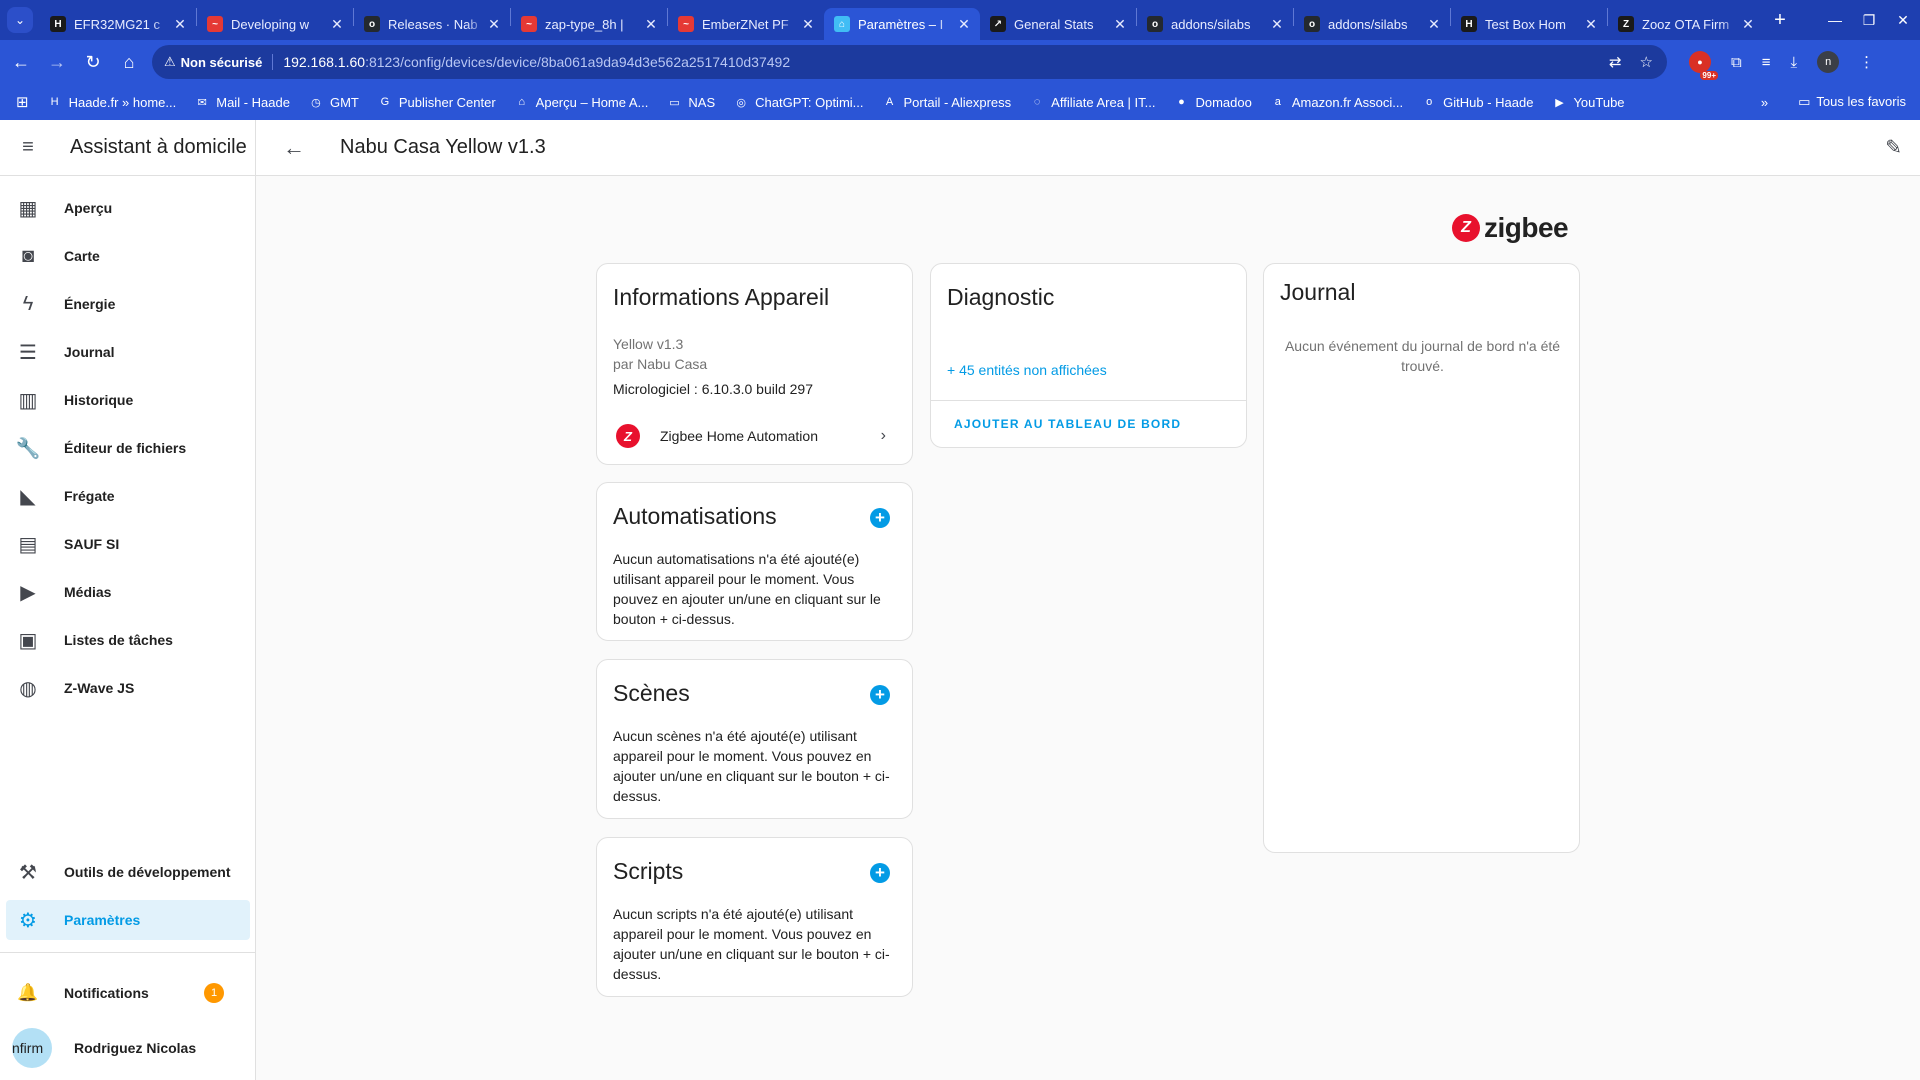 The height and width of the screenshot is (1080, 1920). Describe the element at coordinates (1903, 20) in the screenshot. I see `close-window-icon: ✕` at that location.